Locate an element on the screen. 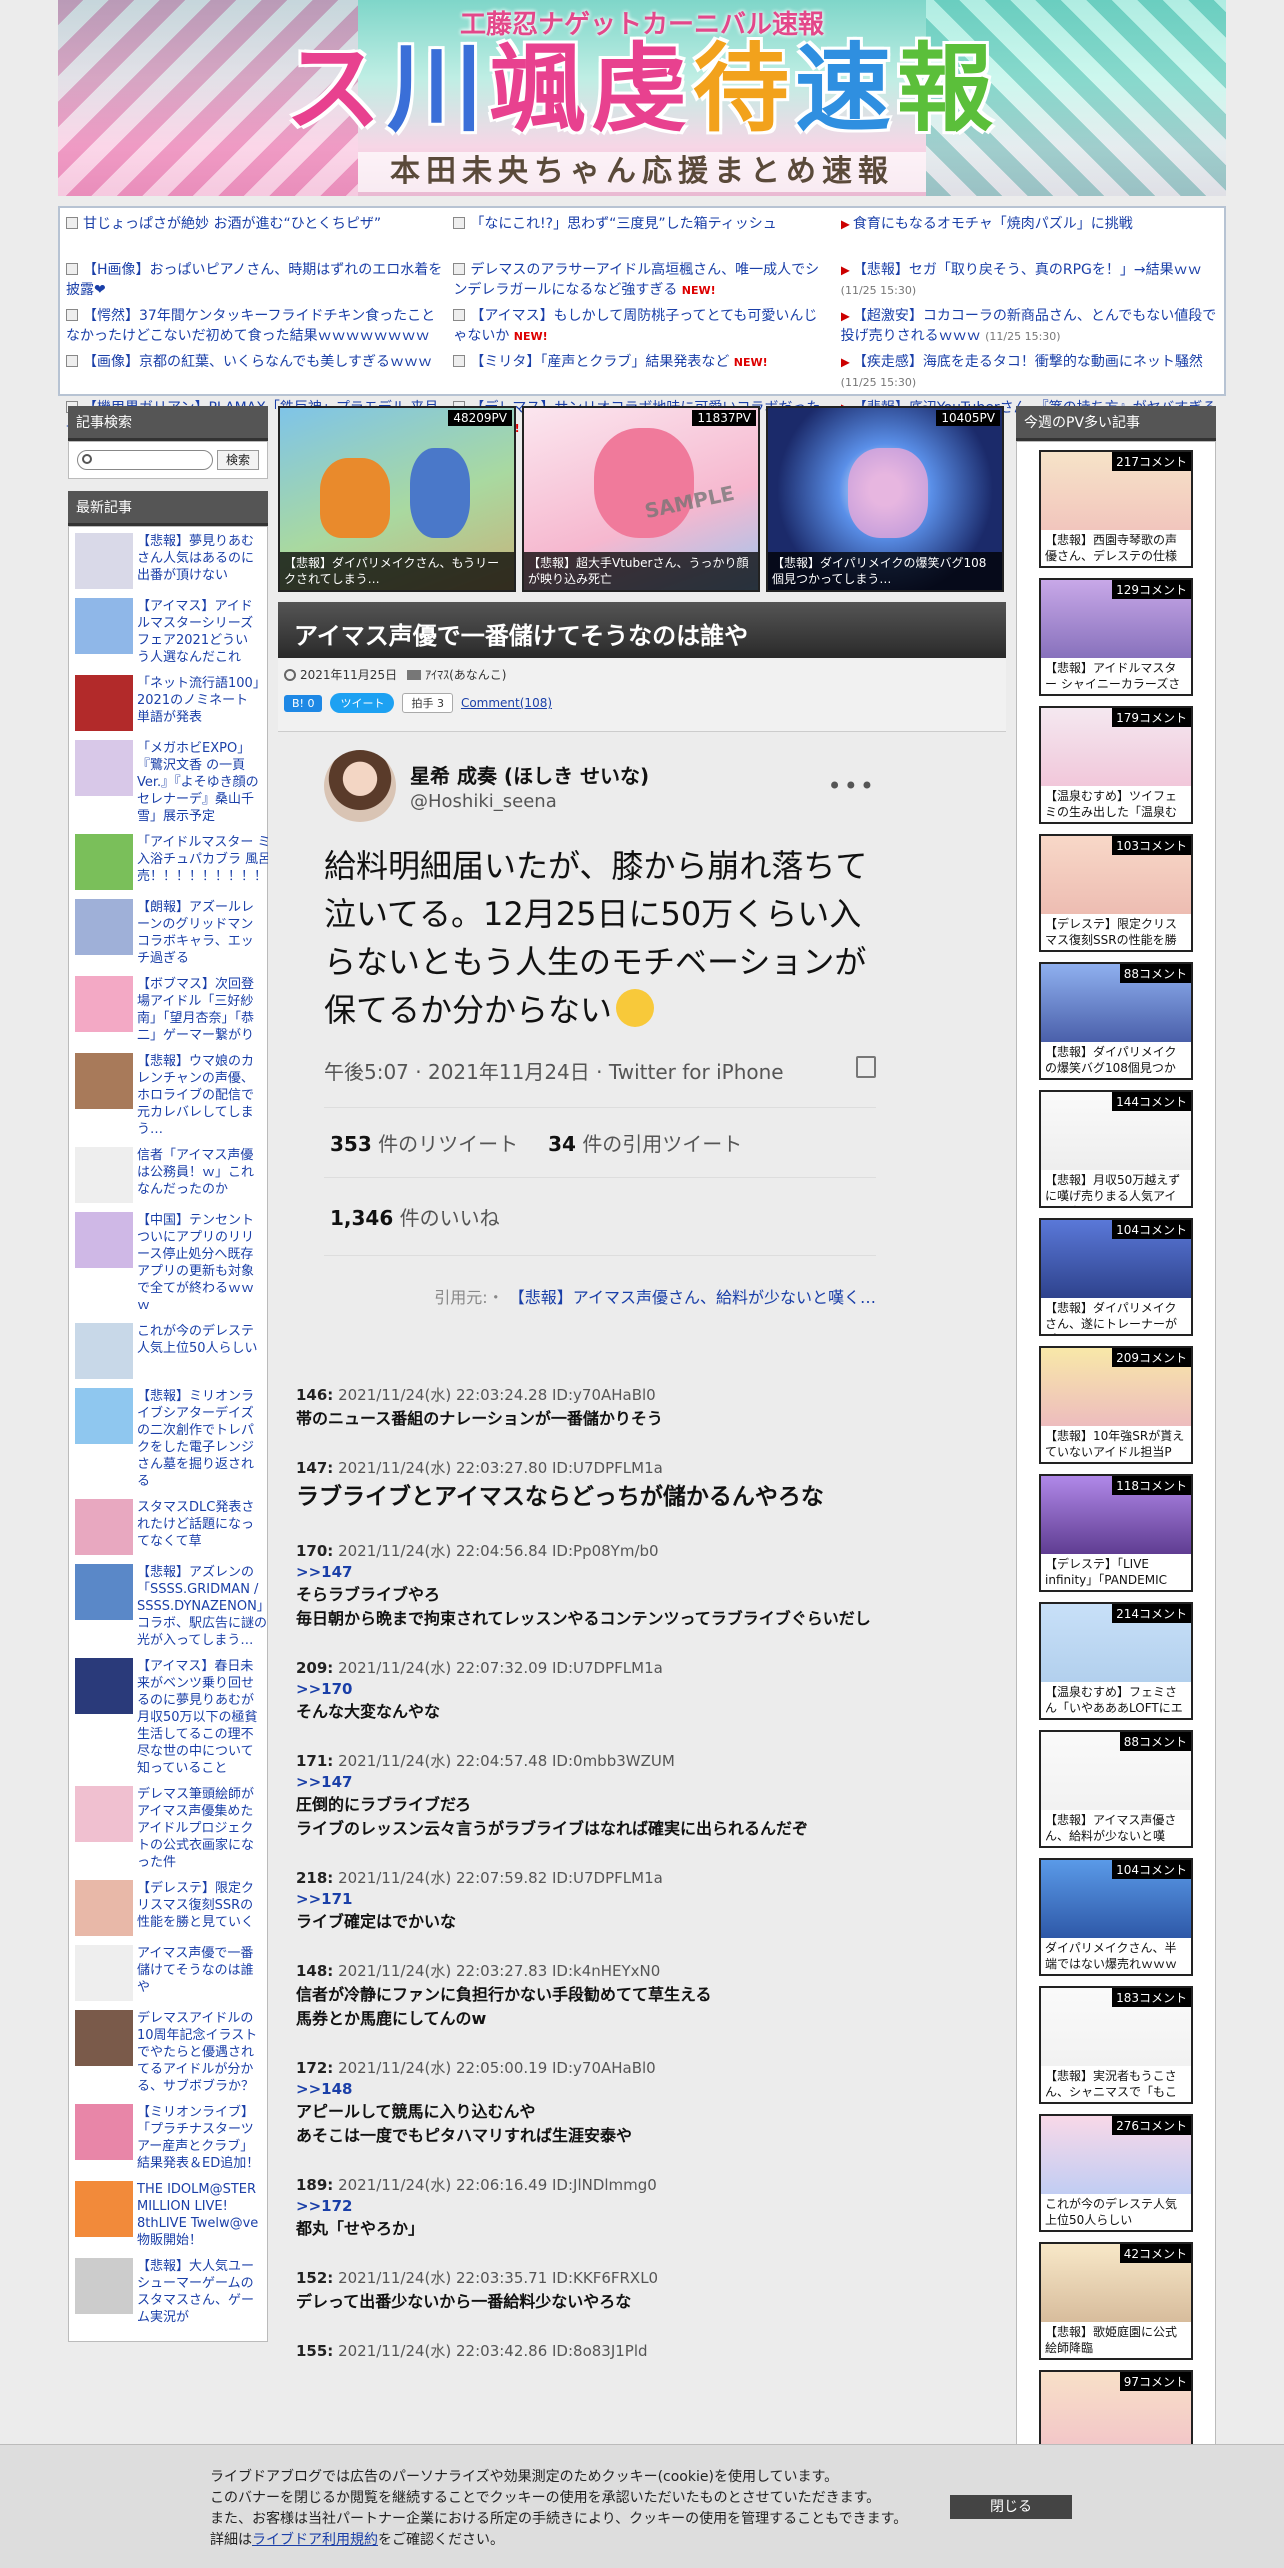 This screenshot has width=1284, height=2568. recent-article: 【悲報】夢見りあむさん人気はあるのに出番が頂けない is located at coordinates (168, 561).